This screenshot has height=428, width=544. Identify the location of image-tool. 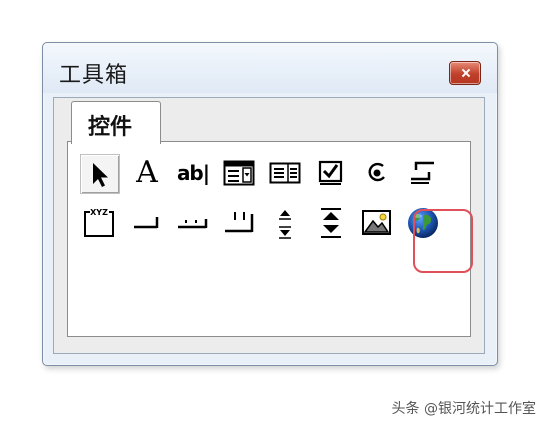
(377, 223).